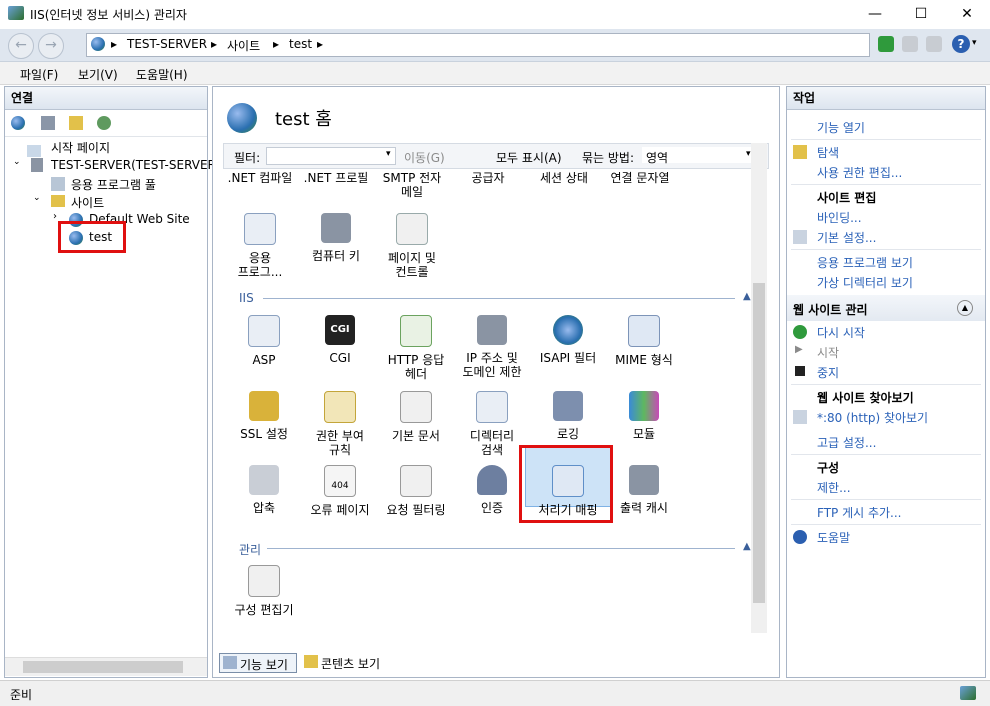 The width and height of the screenshot is (990, 706). Describe the element at coordinates (492, 490) in the screenshot. I see `feature-authentication: 인증` at that location.